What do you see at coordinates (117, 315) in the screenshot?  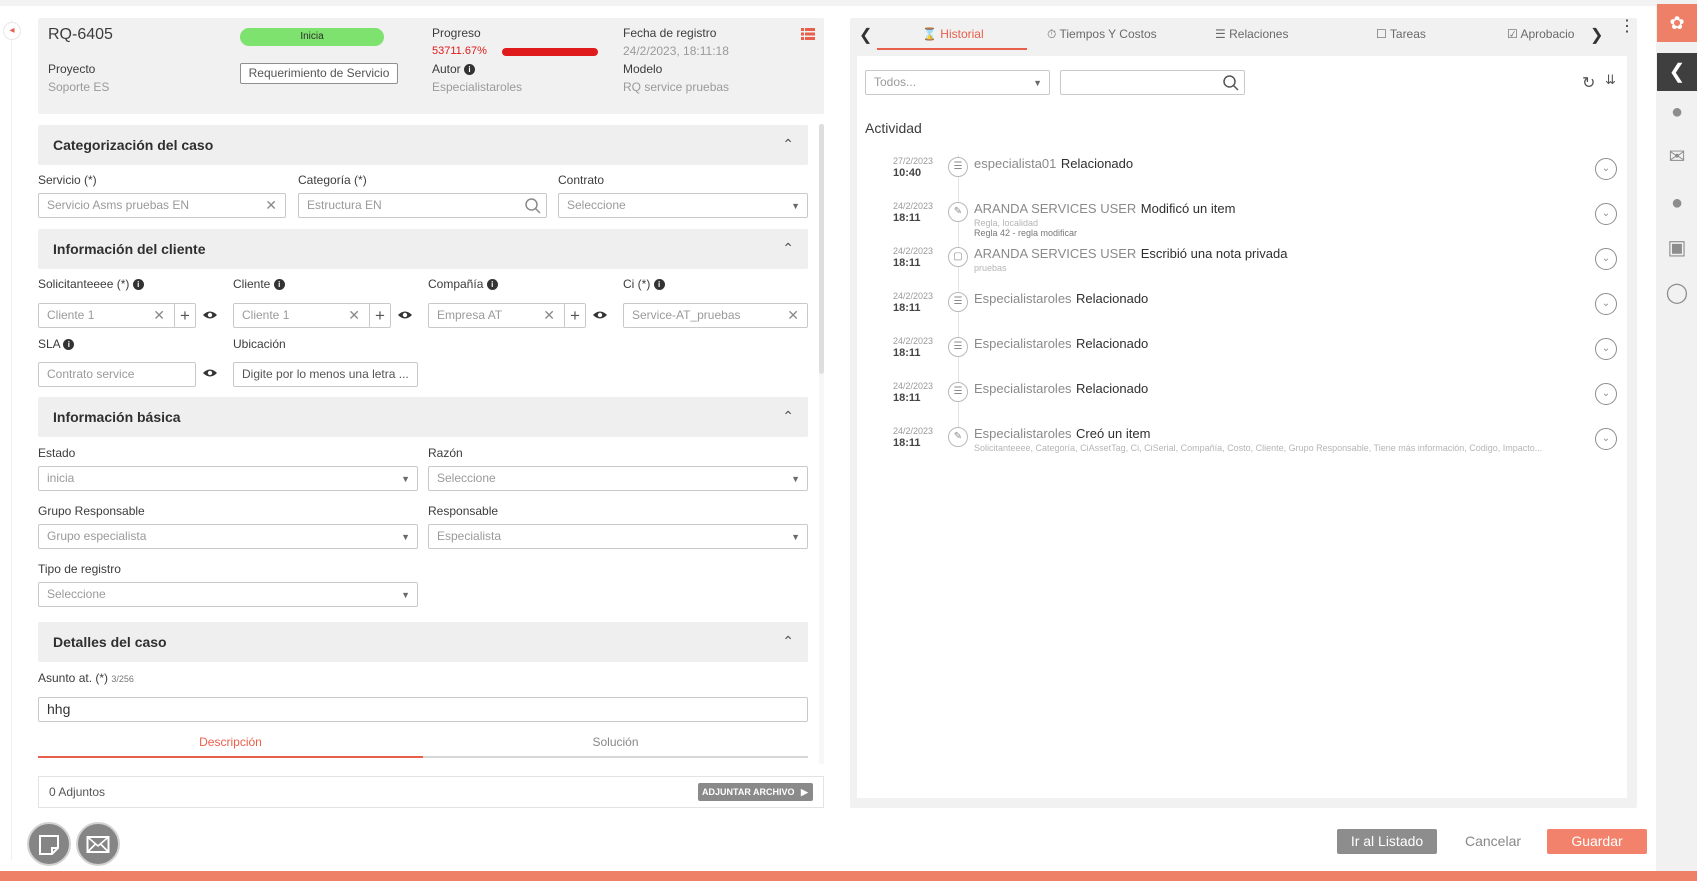 I see `requester-field: Cliente 1 ✕ +` at bounding box center [117, 315].